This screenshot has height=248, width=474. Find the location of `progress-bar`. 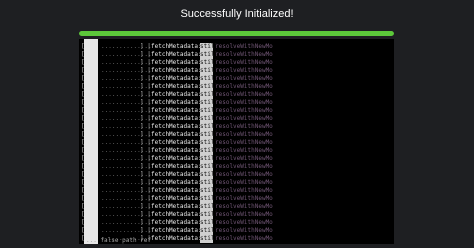

progress-bar is located at coordinates (236, 33).